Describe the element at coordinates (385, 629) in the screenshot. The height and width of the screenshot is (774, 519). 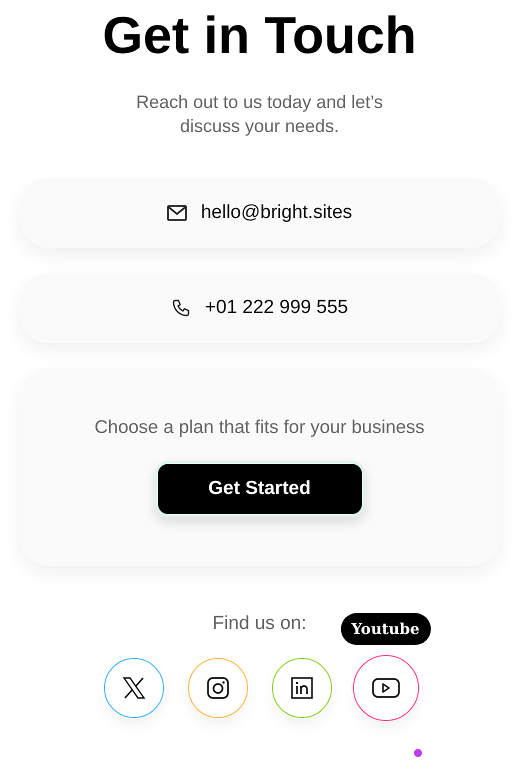
I see `tooltip: Youtube` at that location.